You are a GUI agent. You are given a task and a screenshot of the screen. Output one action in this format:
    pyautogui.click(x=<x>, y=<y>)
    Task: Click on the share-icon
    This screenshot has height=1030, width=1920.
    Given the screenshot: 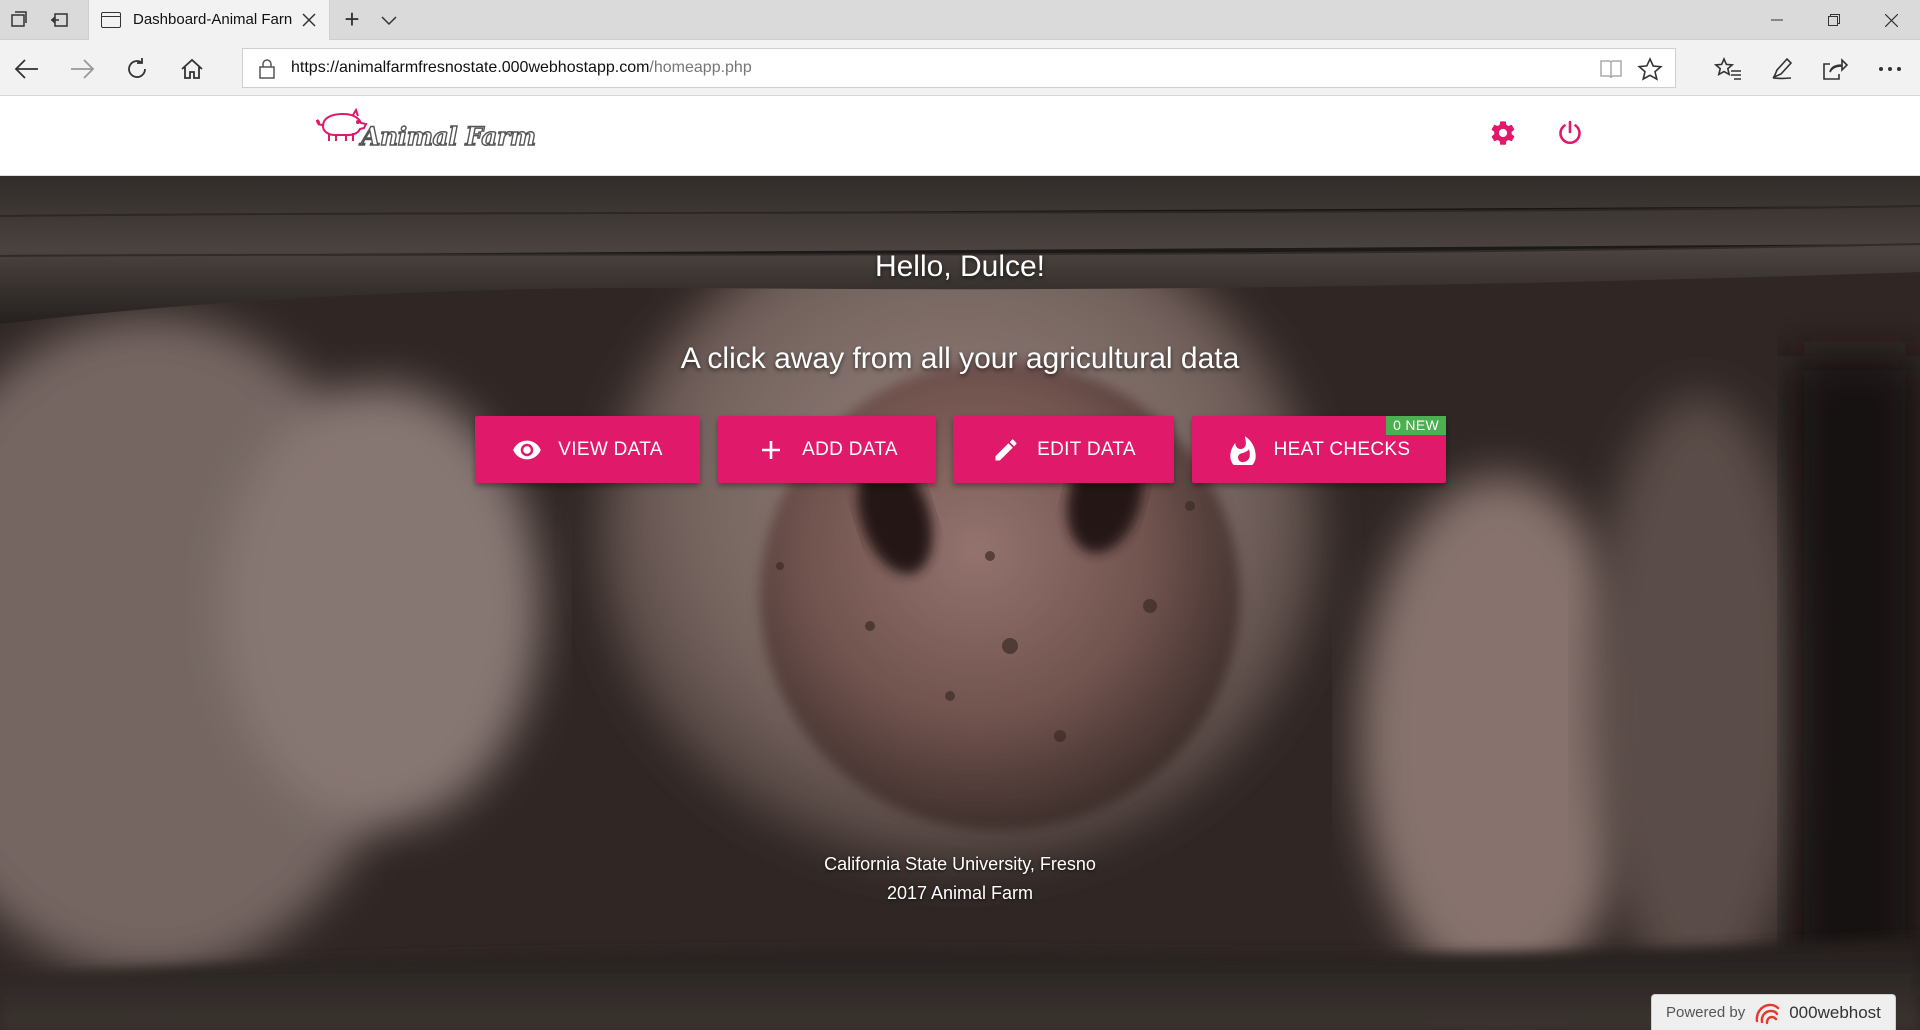 What is the action you would take?
    pyautogui.click(x=1835, y=69)
    